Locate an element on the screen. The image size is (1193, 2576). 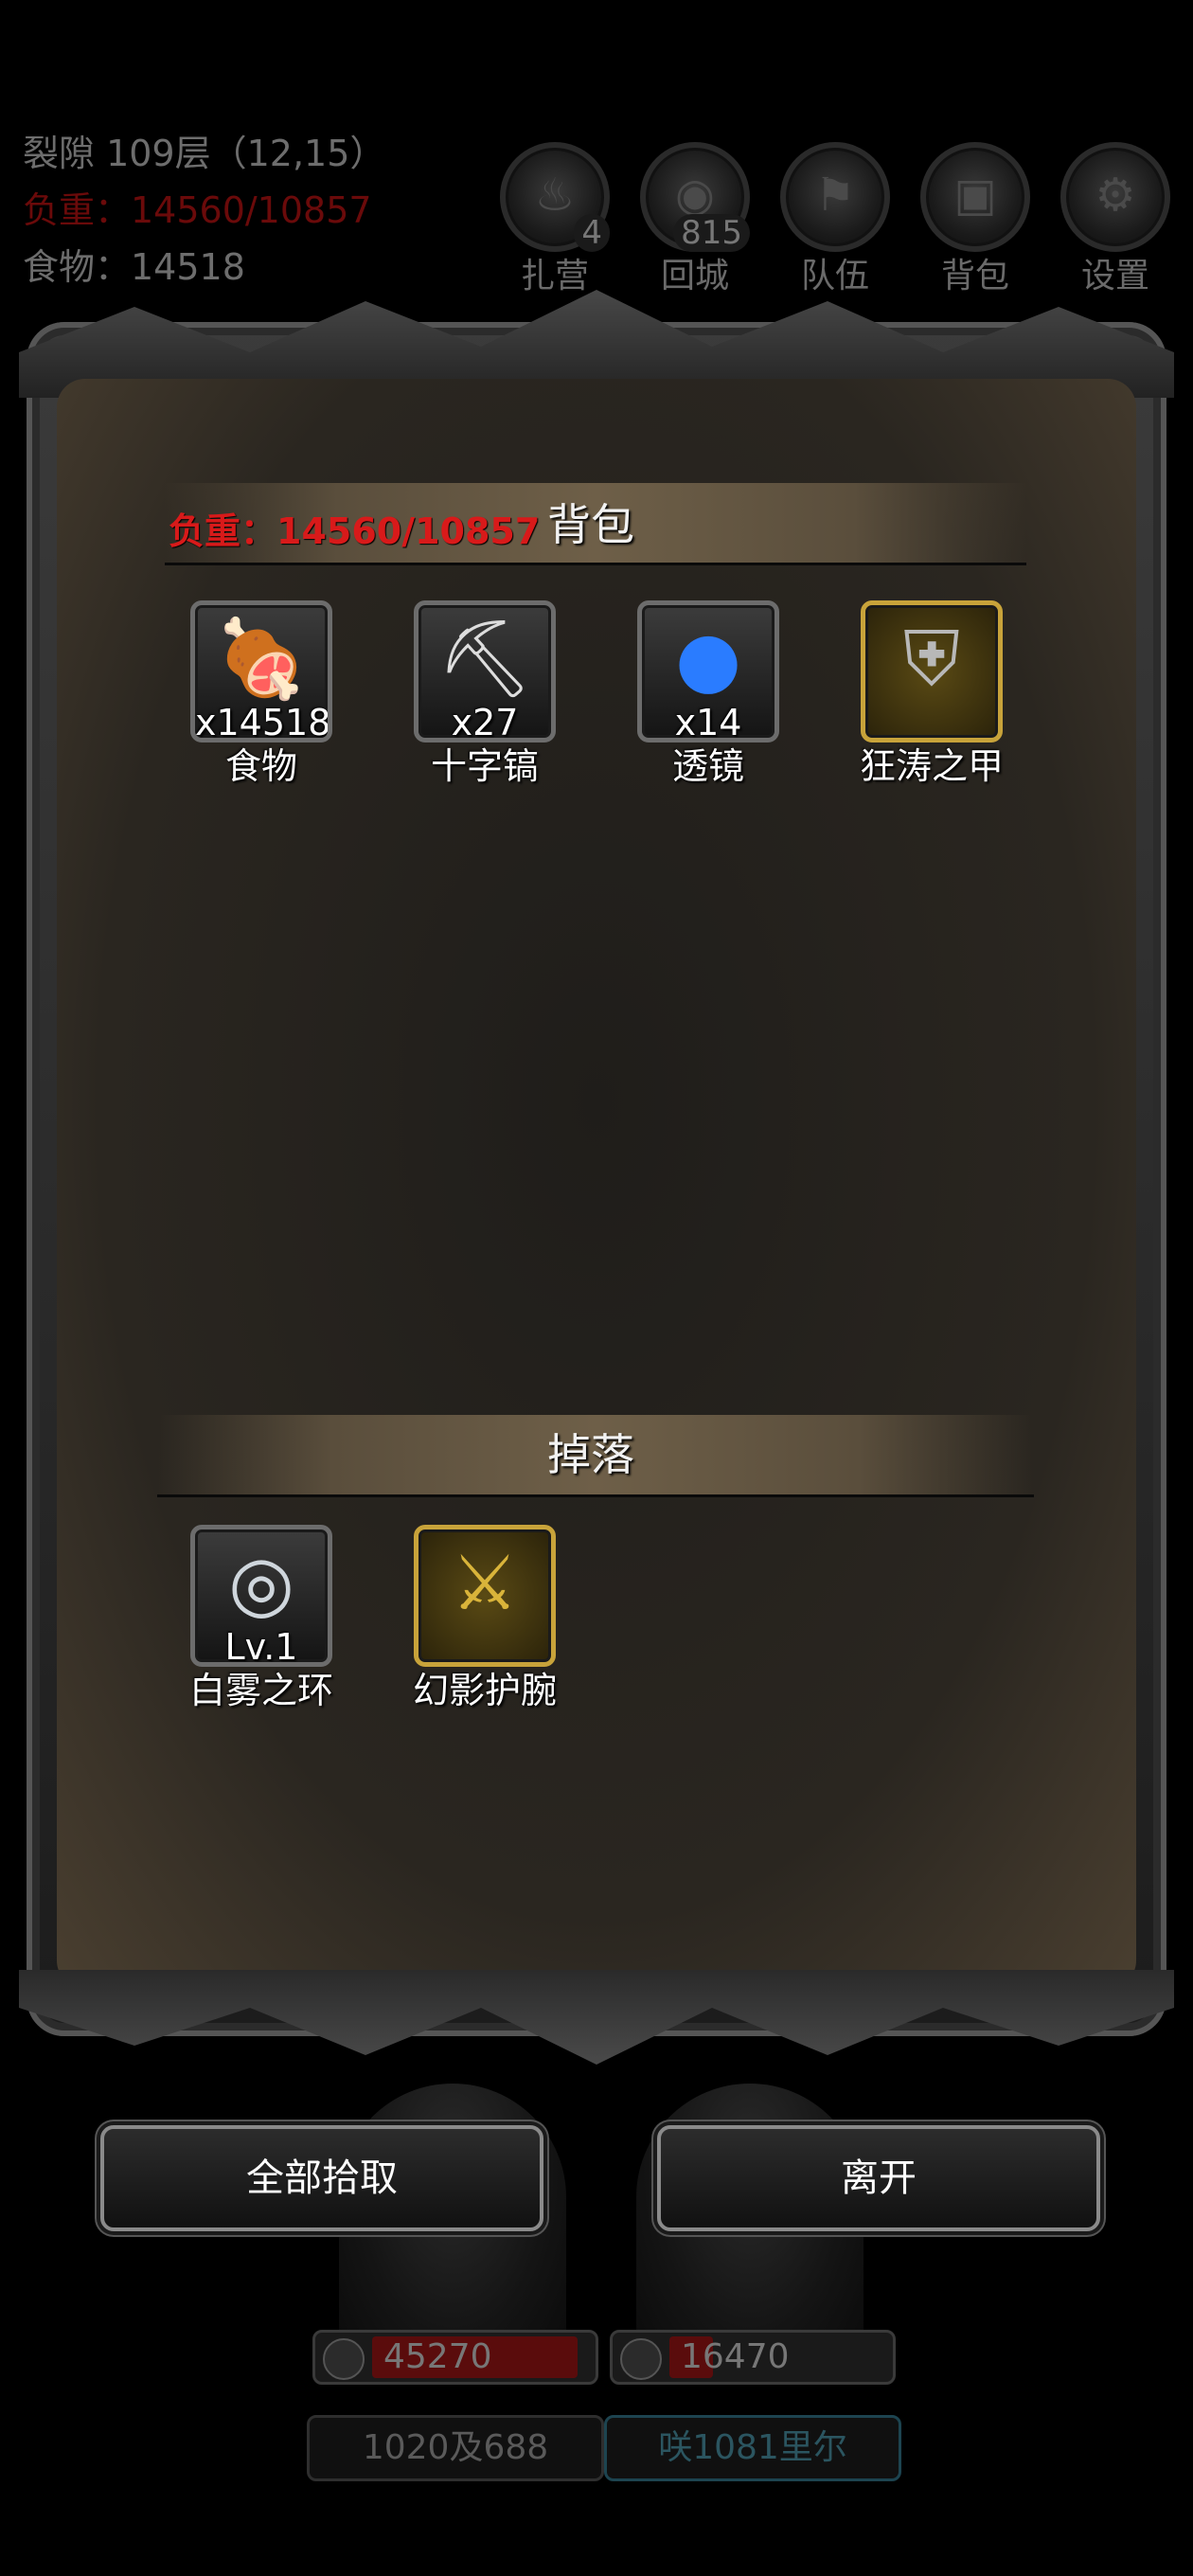
status-hud: 裂隙 109层（12,15） 负重：14560/10857 食物：14518 is located at coordinates (204, 210).